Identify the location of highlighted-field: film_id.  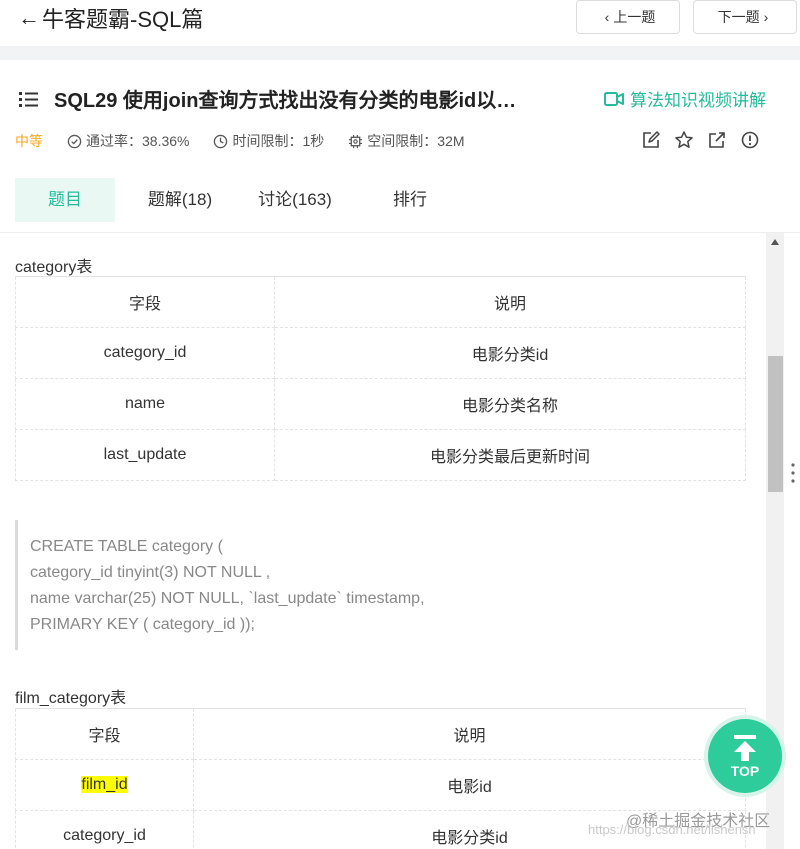
(104, 784).